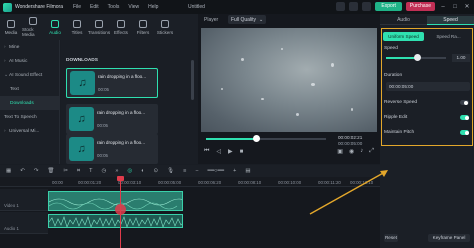 The image size is (474, 248). What do you see at coordinates (210, 182) in the screenshot?
I see `ruler-label: 00:00:06:20` at bounding box center [210, 182].